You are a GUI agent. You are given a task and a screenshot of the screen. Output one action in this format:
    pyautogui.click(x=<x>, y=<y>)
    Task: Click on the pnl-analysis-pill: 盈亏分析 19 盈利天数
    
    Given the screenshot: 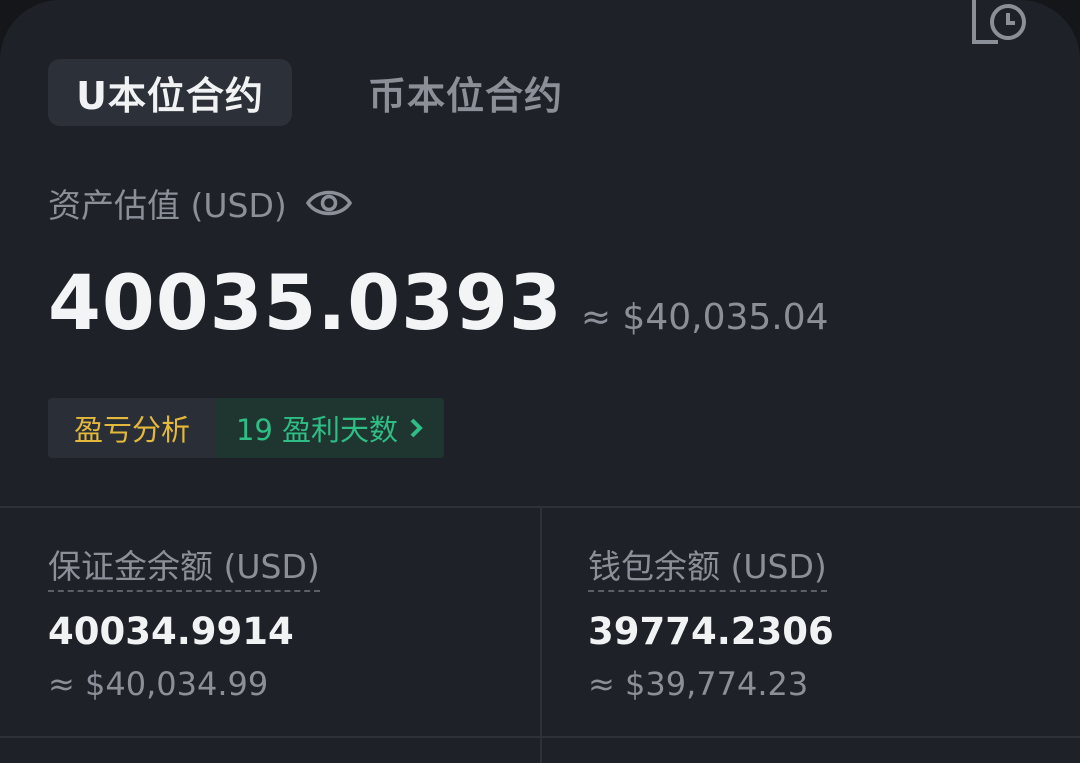 What is the action you would take?
    pyautogui.click(x=246, y=428)
    